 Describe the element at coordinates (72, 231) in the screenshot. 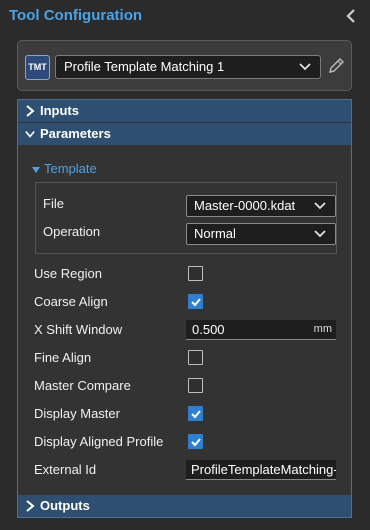

I see `operation-label: Operation` at that location.